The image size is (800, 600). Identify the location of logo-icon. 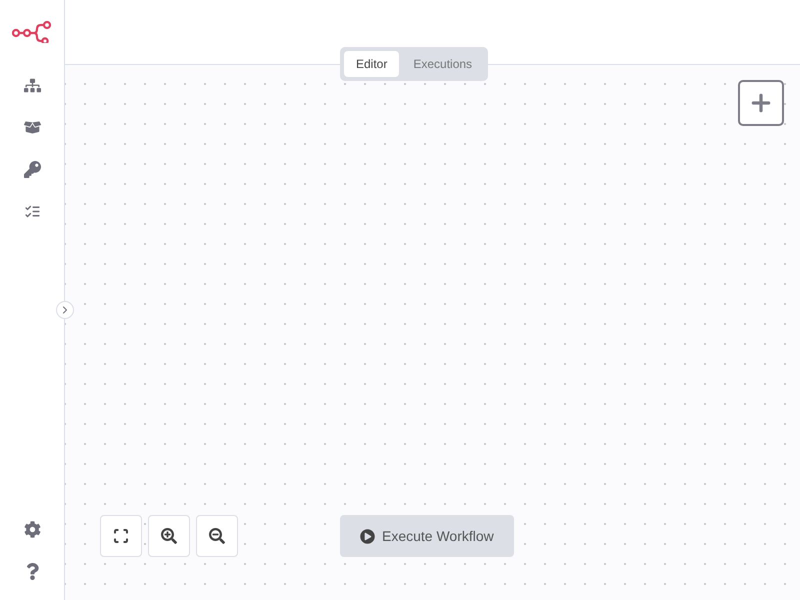
(32, 32).